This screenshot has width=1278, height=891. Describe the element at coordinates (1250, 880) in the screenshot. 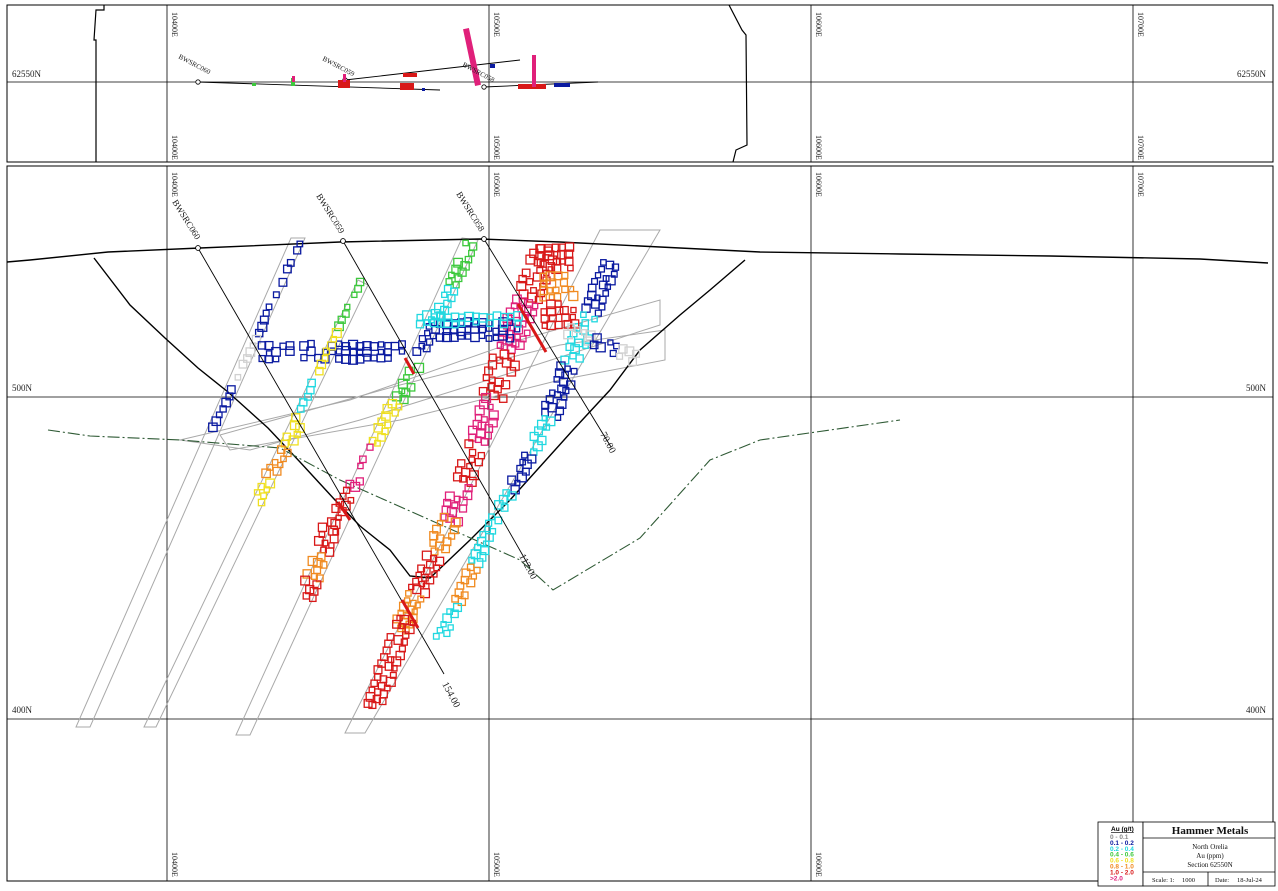

I see `date-value: 18-Jul-24` at that location.